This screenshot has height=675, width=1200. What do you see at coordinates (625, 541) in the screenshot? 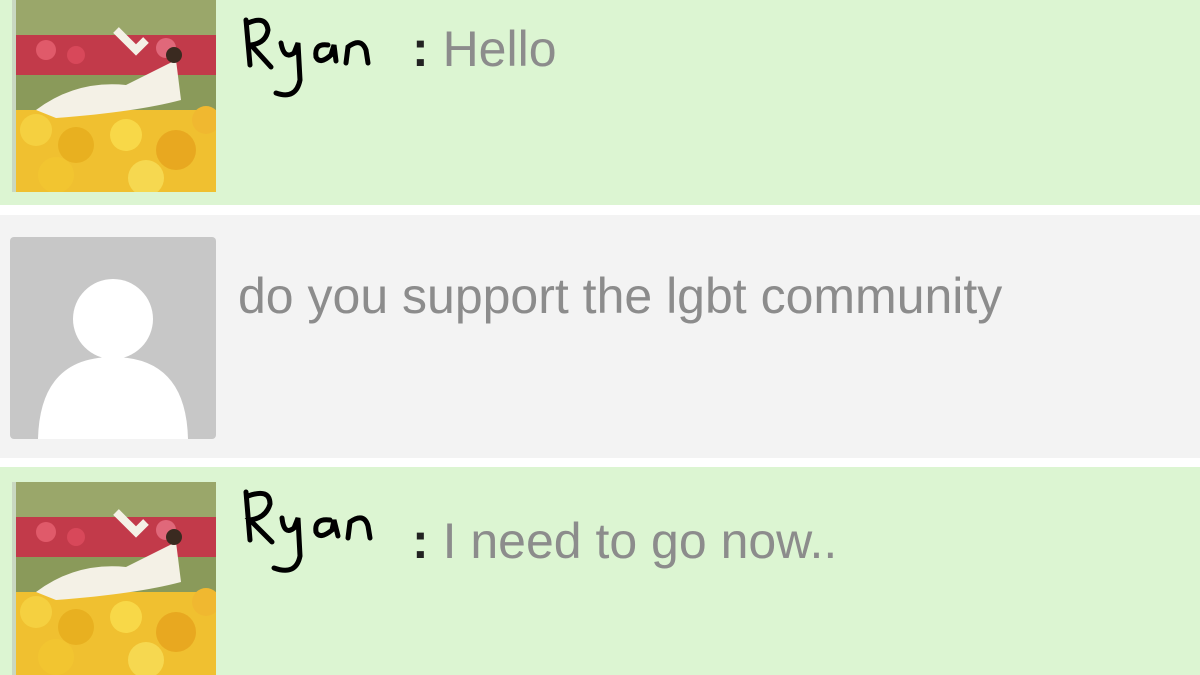
I see `message-text: : I need to go now..` at bounding box center [625, 541].